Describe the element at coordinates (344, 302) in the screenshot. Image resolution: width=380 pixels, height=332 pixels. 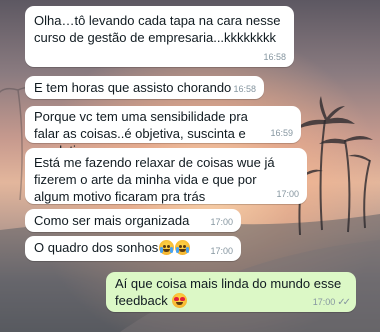
I see `read-receipt-icon: ✓✓` at that location.